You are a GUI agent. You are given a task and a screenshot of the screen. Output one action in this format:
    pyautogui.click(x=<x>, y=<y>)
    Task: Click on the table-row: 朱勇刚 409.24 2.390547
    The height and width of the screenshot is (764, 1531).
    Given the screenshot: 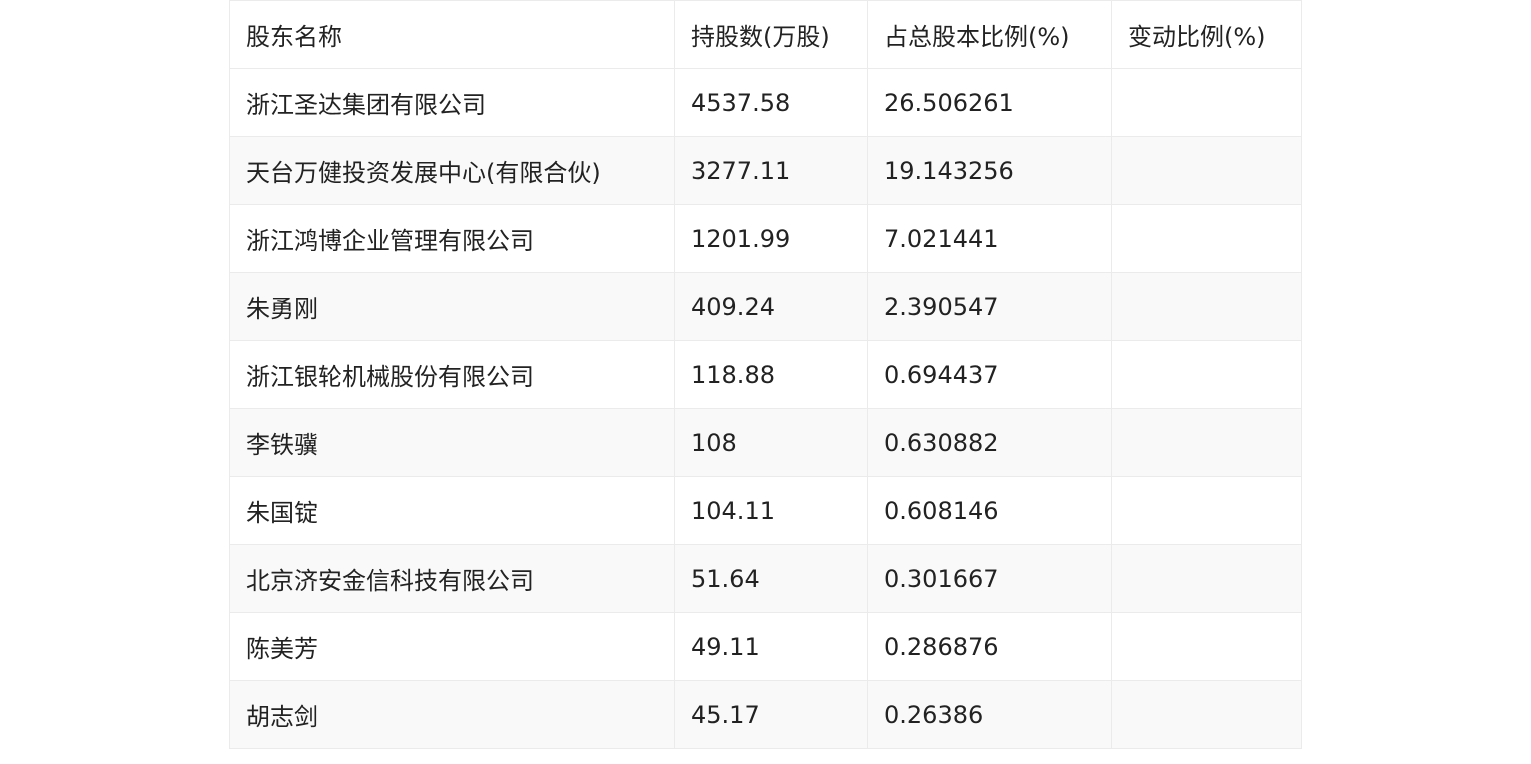 What is the action you would take?
    pyautogui.click(x=765, y=306)
    